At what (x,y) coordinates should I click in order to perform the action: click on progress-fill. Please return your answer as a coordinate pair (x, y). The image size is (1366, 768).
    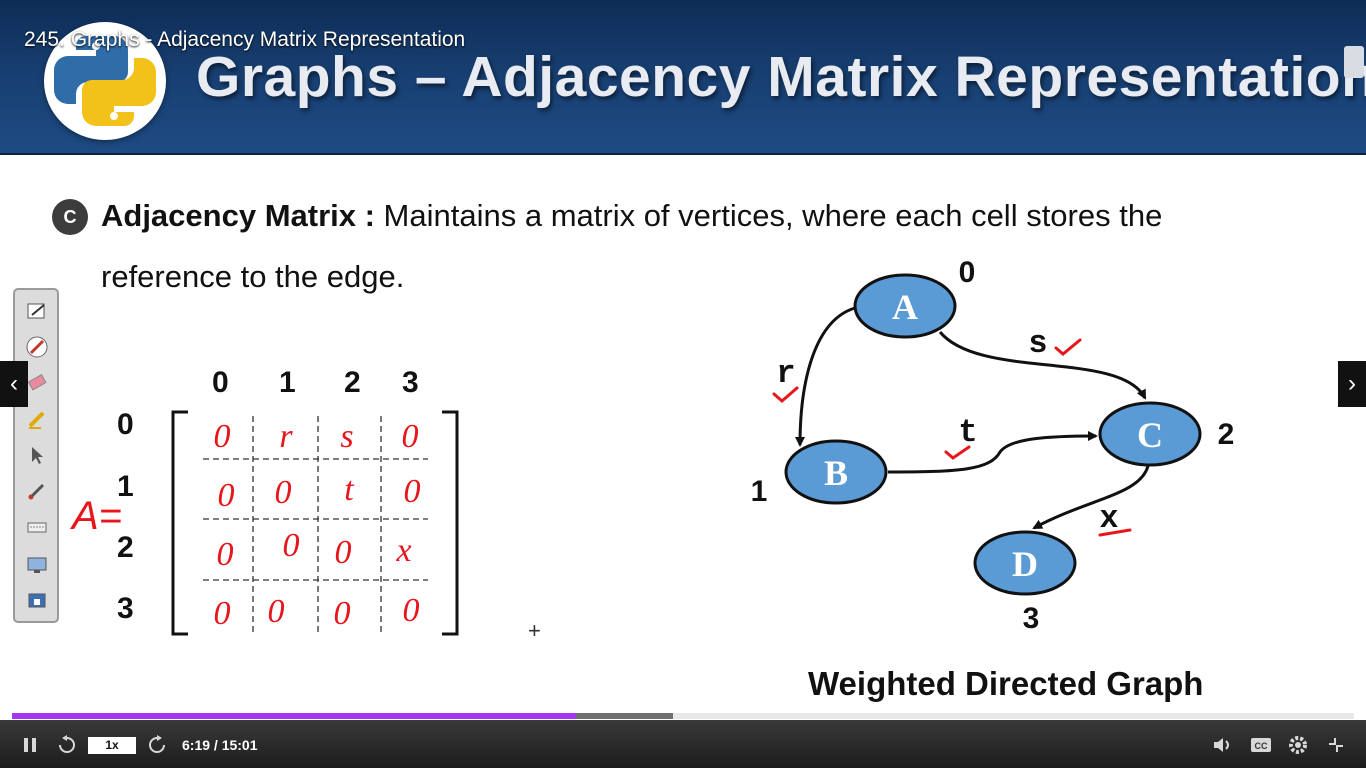
    Looking at the image, I should click on (294, 716).